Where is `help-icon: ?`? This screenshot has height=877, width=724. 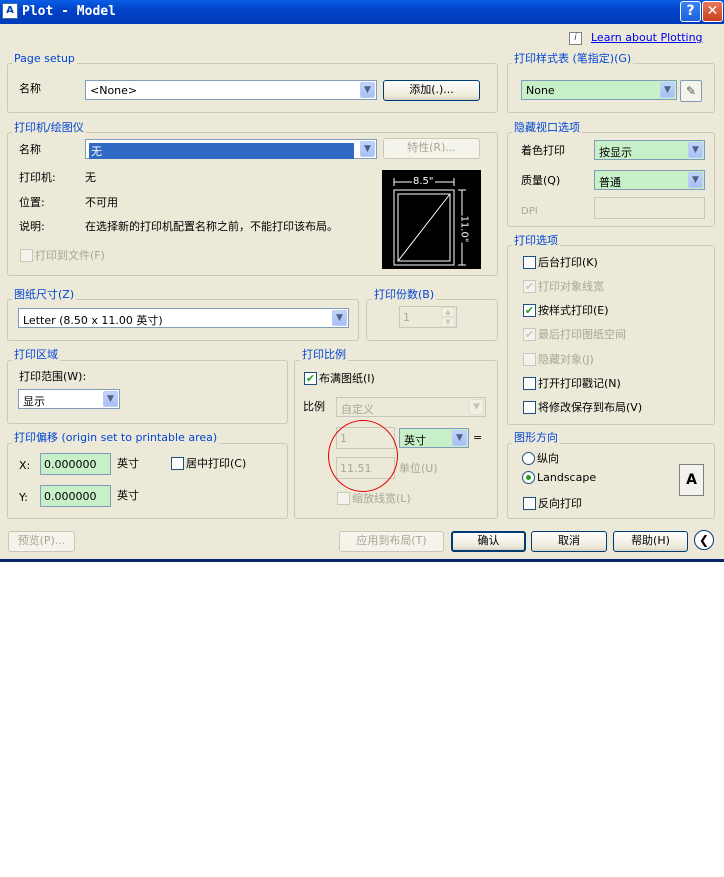 help-icon: ? is located at coordinates (690, 11).